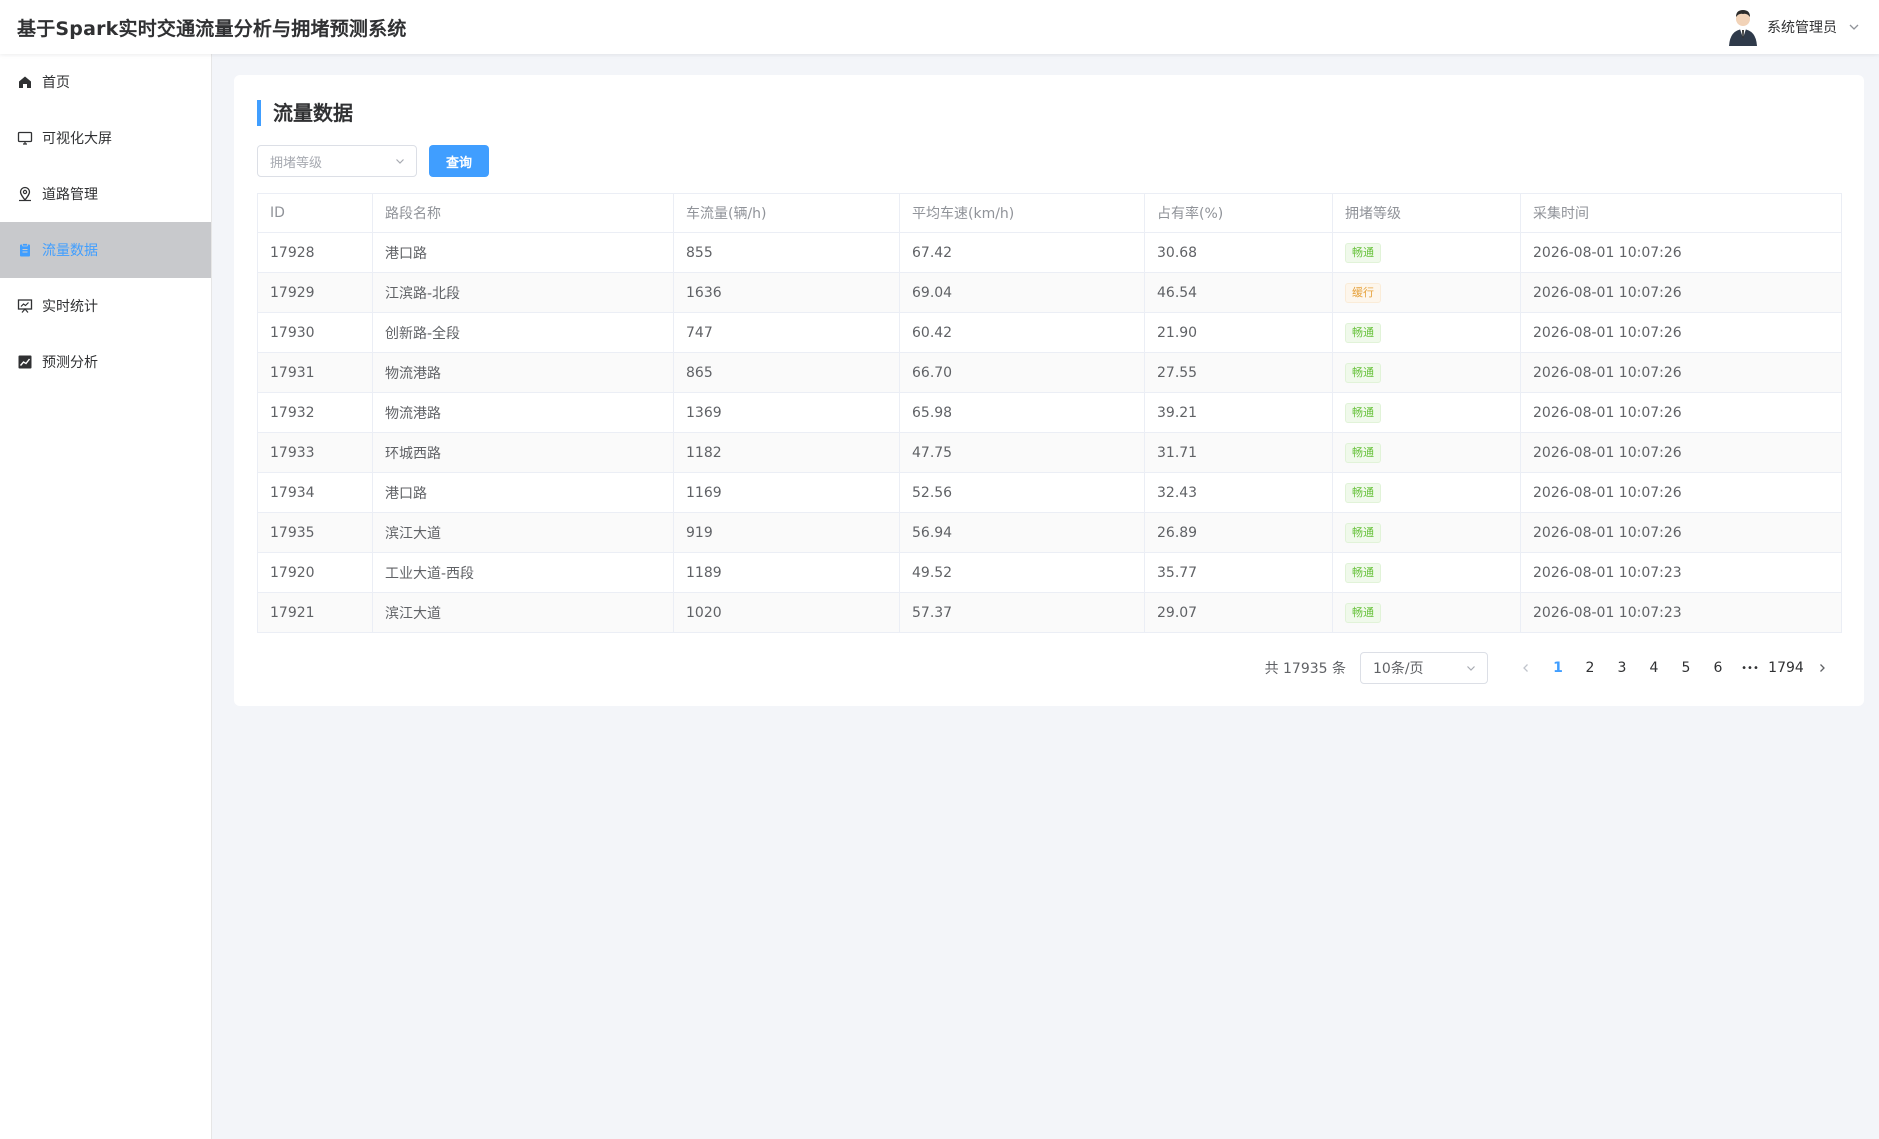  What do you see at coordinates (25, 250) in the screenshot?
I see `document-icon` at bounding box center [25, 250].